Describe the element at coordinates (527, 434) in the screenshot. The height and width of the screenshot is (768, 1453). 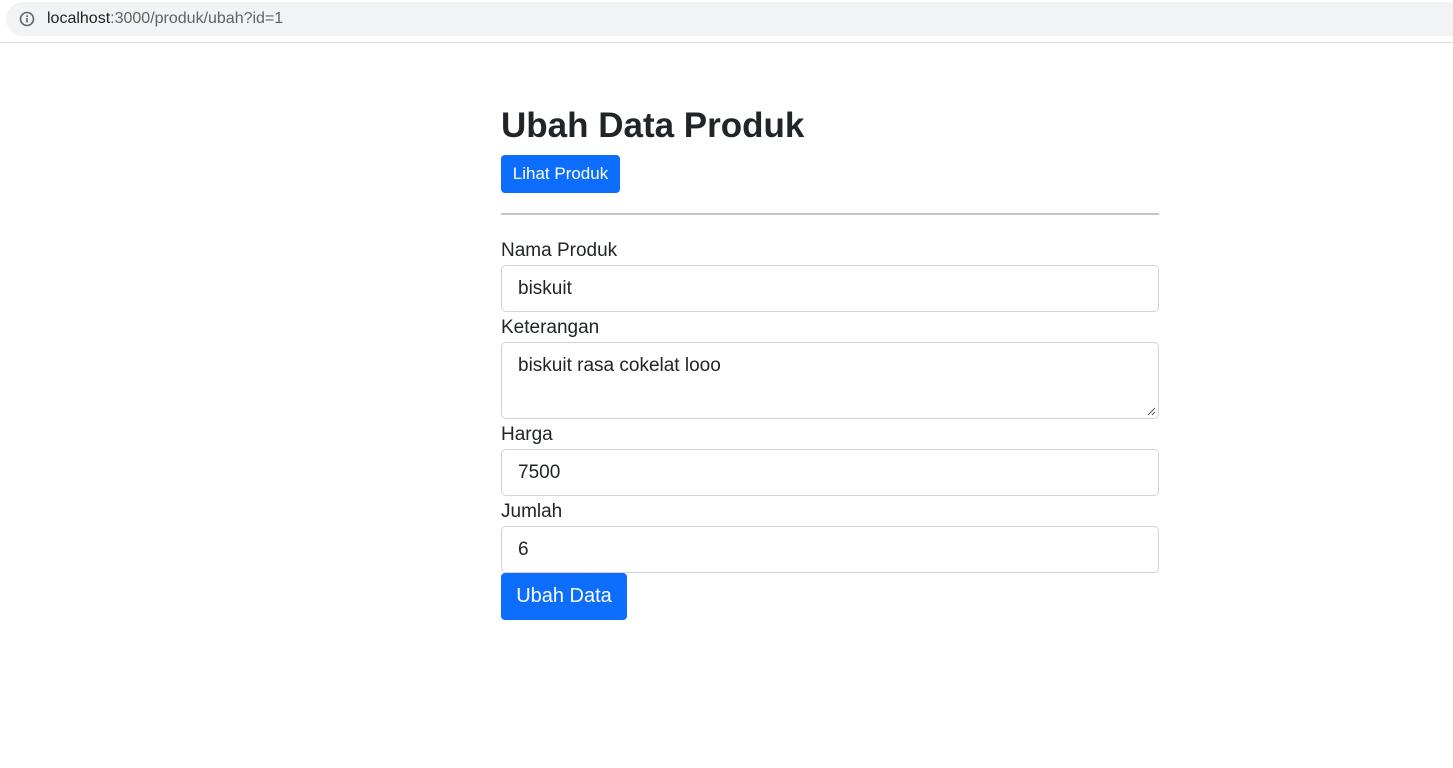
I see `price-label: Harga` at that location.